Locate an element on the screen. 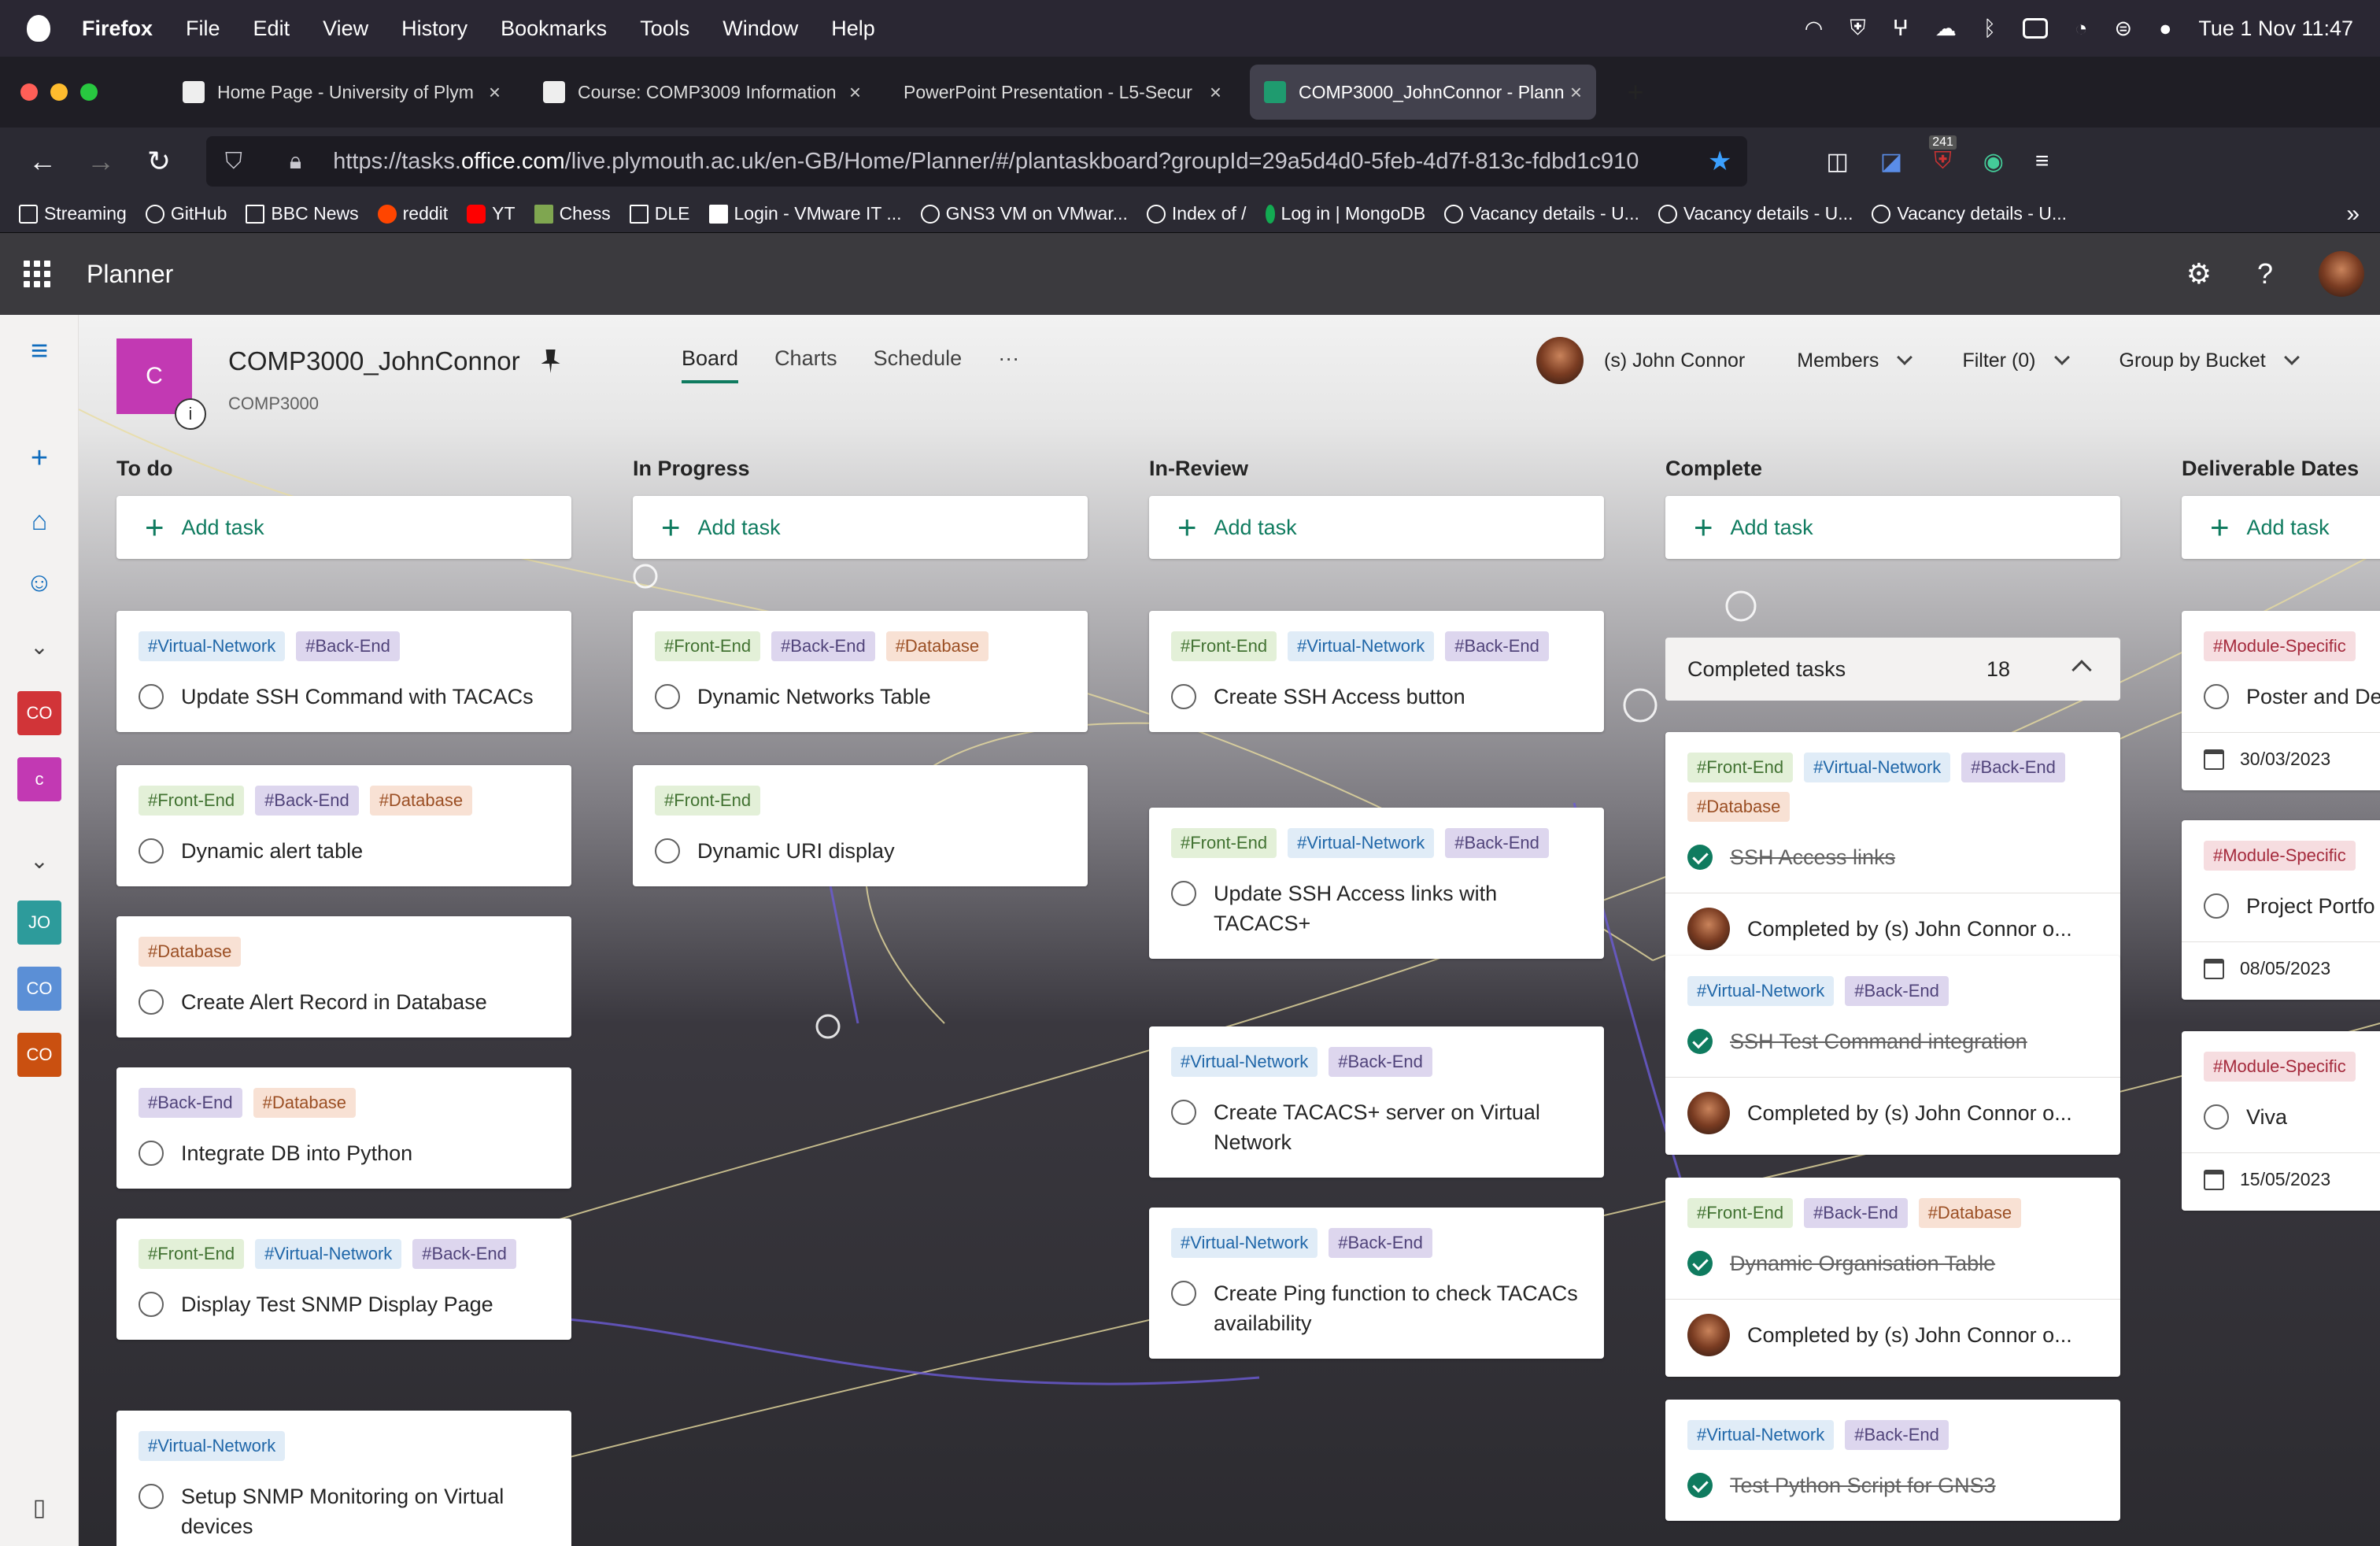 This screenshot has width=2380, height=1546. bucket-name: In-Review is located at coordinates (1376, 476).